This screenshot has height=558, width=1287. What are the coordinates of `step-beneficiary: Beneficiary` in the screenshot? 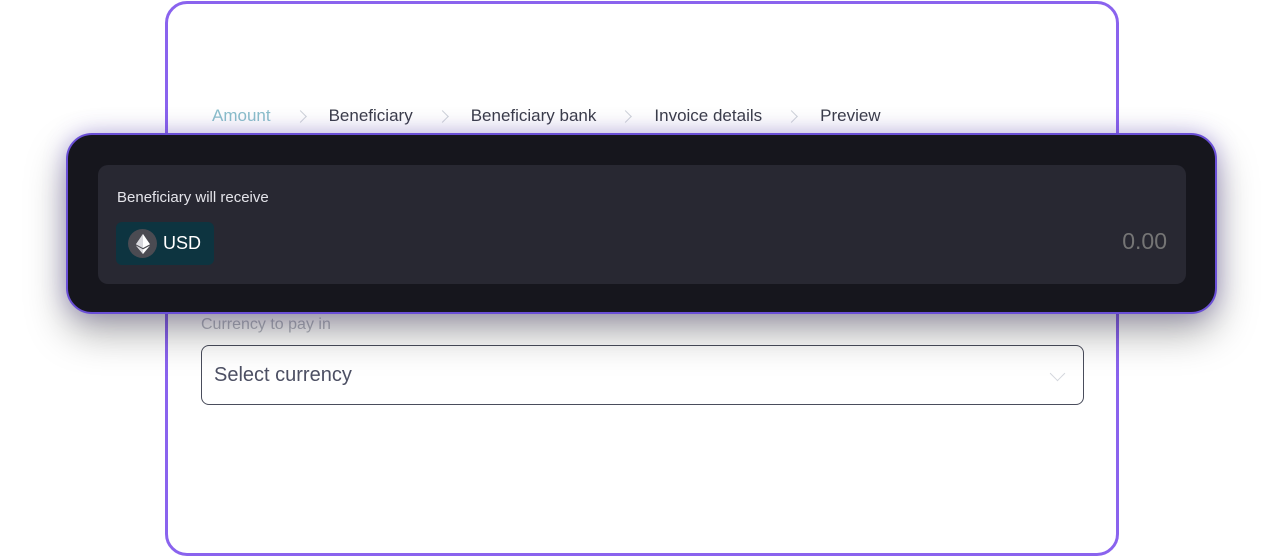 It's located at (371, 116).